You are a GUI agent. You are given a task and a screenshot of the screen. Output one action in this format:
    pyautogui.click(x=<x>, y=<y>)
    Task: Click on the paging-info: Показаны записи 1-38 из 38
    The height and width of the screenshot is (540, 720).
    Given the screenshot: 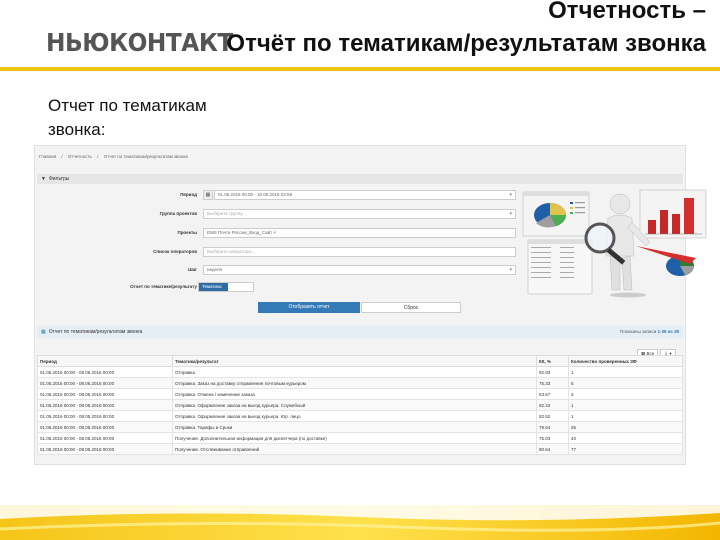 What is the action you would take?
    pyautogui.click(x=649, y=332)
    